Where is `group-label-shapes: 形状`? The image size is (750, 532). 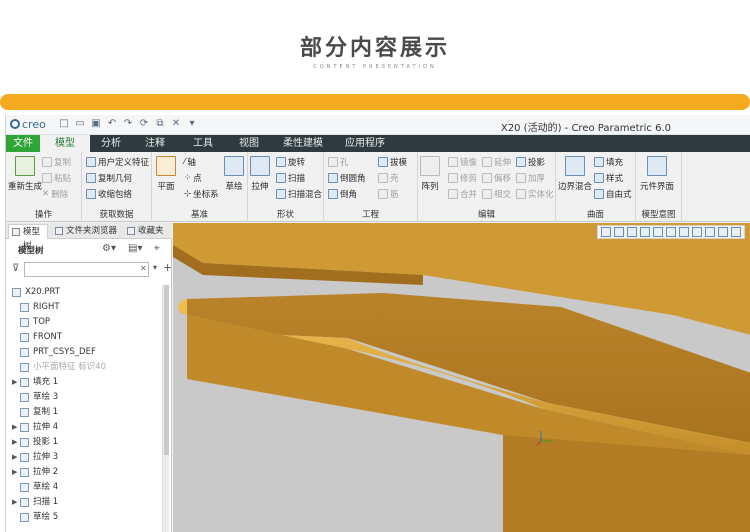 group-label-shapes: 形状 is located at coordinates (285, 214).